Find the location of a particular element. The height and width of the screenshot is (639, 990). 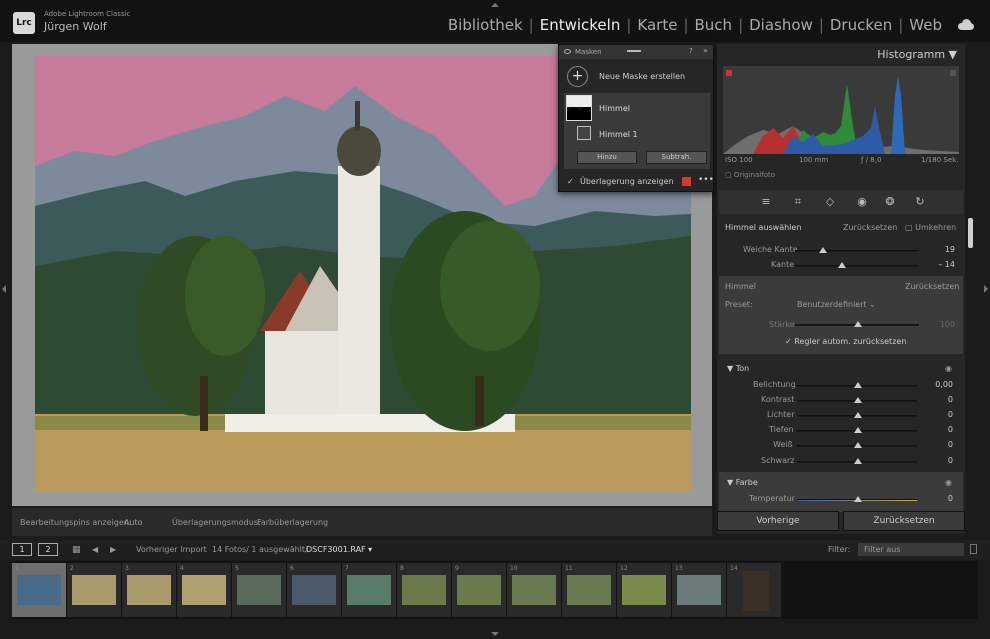

module-karte: Karte is located at coordinates (657, 25).